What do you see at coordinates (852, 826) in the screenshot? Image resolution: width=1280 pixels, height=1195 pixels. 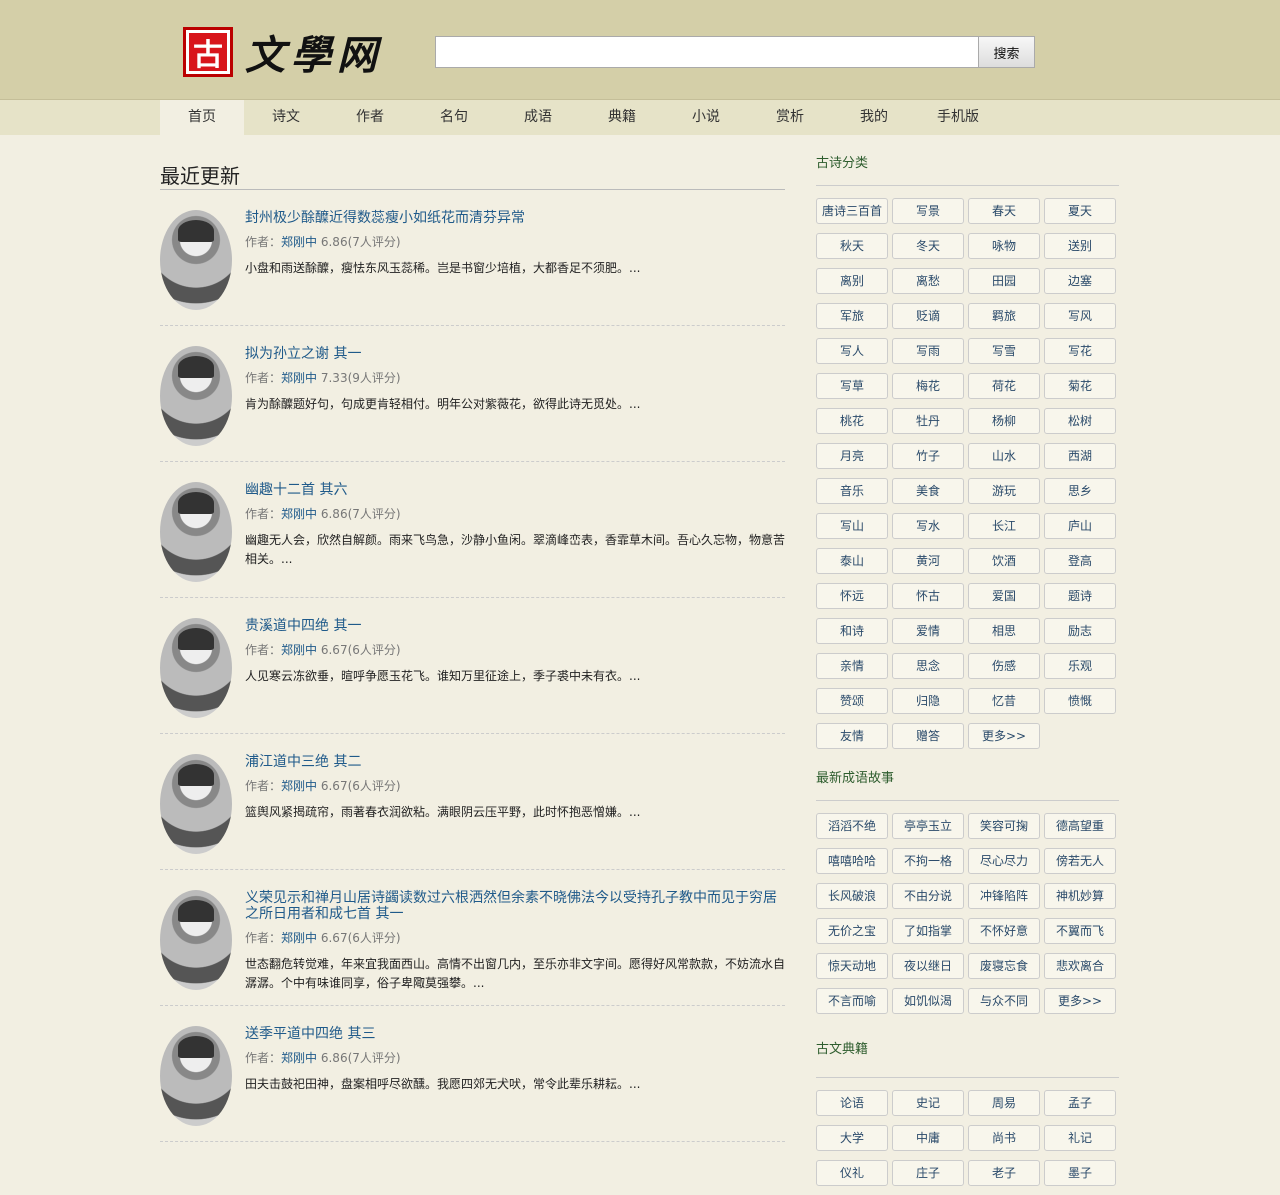 I see `tag-link: 滔滔不绝` at bounding box center [852, 826].